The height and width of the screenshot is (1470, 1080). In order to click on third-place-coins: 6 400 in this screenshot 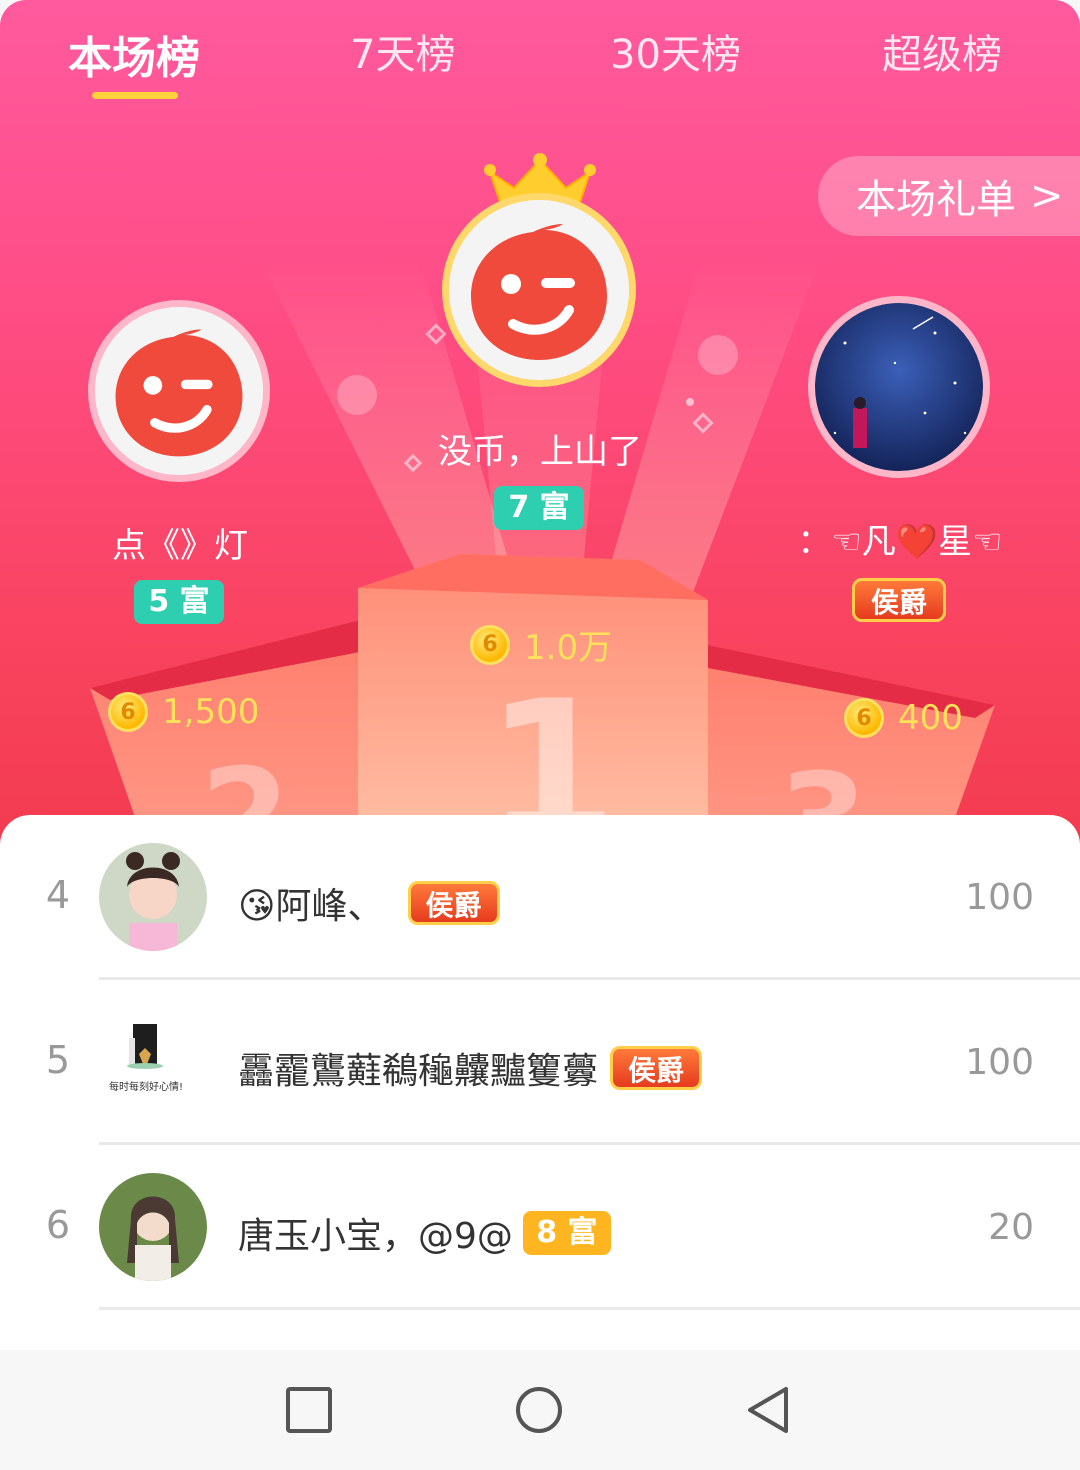, I will do `click(903, 718)`.